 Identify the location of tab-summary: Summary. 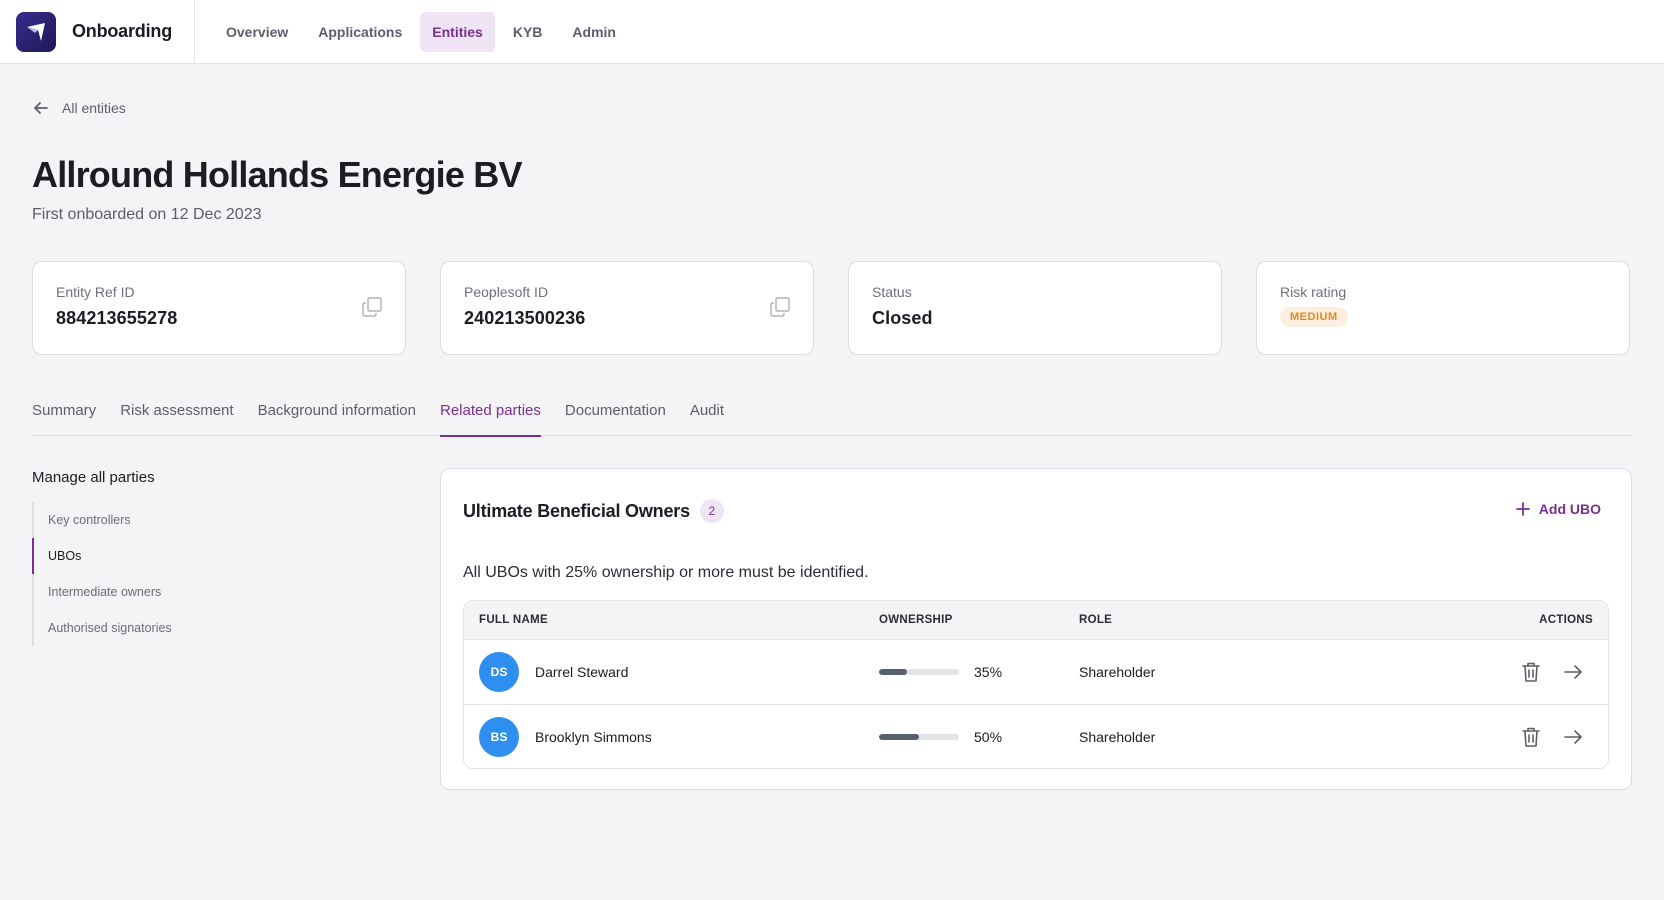
(64, 416).